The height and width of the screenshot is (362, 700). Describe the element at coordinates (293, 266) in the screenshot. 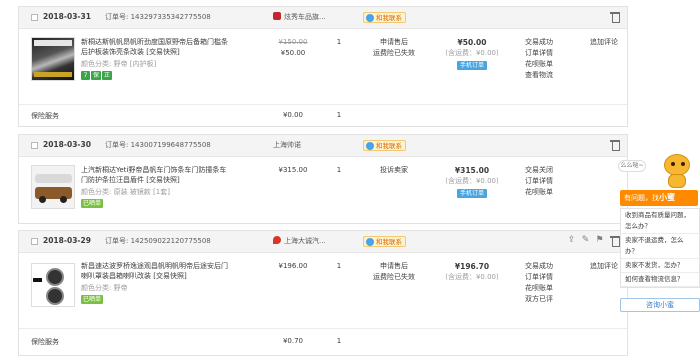

I see `sale-price: ¥196.00` at that location.